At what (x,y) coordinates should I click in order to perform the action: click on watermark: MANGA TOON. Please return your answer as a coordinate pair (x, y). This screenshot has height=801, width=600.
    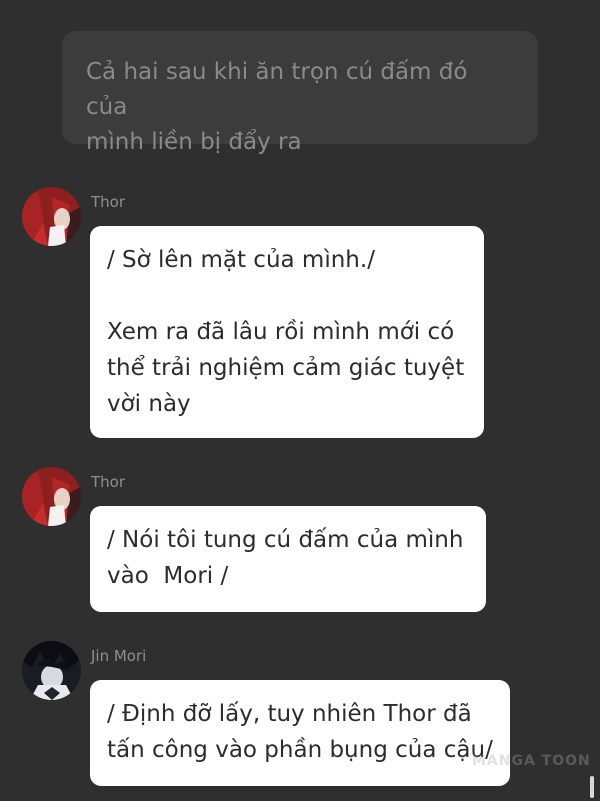
    Looking at the image, I should click on (531, 761).